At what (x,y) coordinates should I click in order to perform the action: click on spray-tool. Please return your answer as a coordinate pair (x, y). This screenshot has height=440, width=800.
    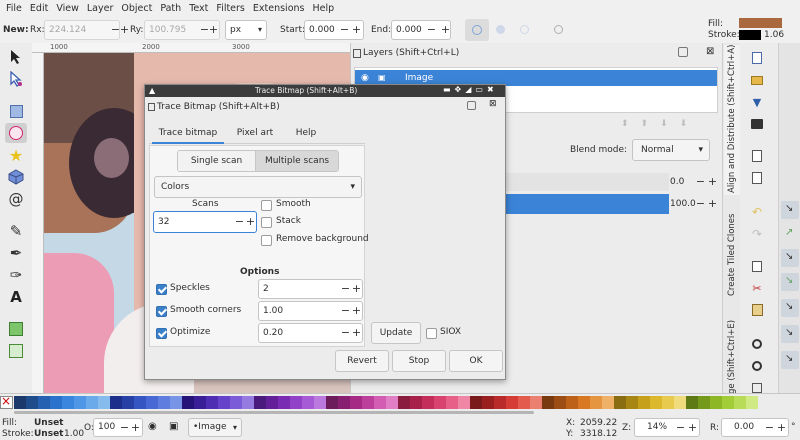
    Looking at the image, I should click on (16, 329).